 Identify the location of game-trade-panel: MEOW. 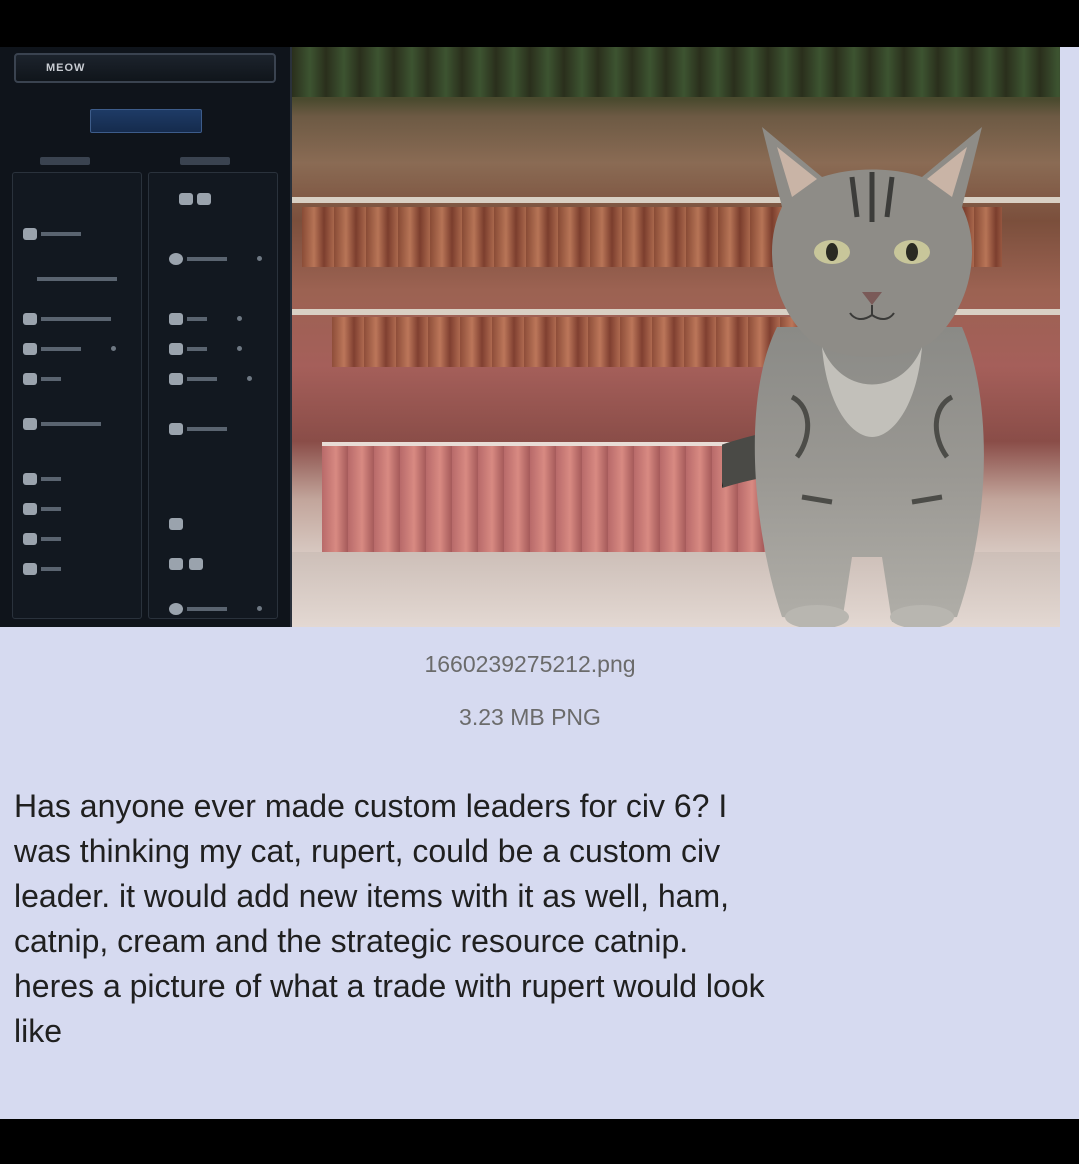
(146, 337).